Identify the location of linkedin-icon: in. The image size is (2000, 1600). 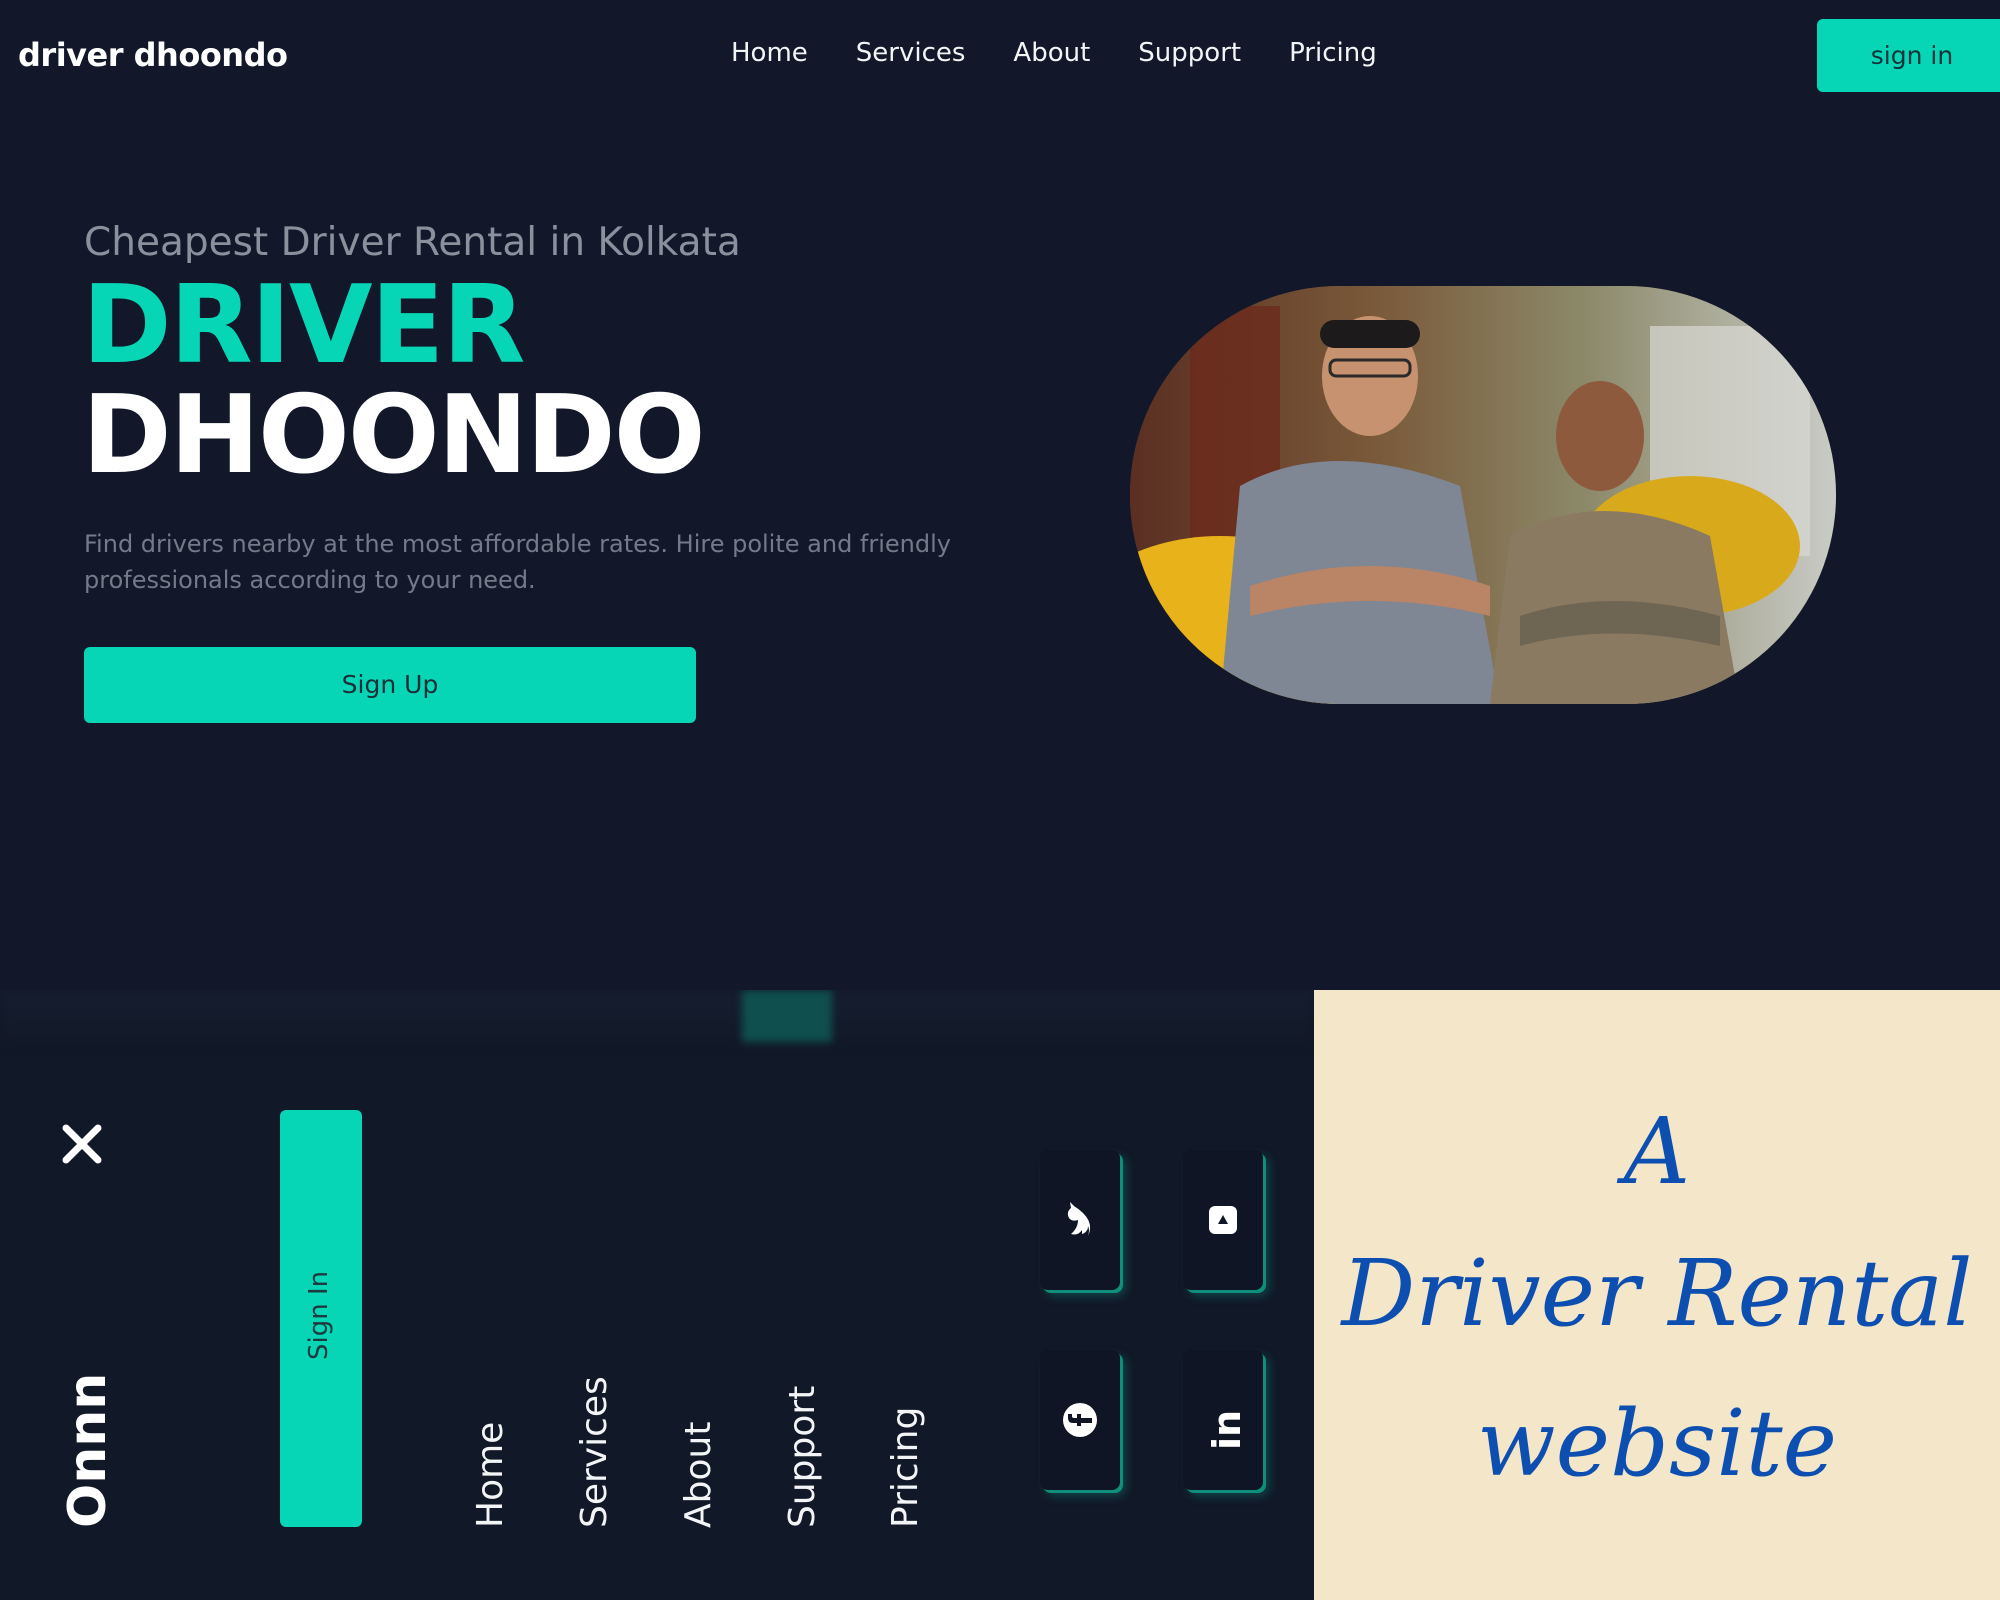
(1227, 1429).